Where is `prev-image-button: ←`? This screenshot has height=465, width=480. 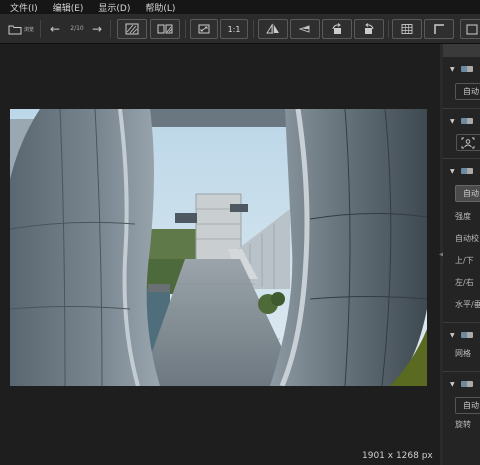 prev-image-button: ← is located at coordinates (55, 29).